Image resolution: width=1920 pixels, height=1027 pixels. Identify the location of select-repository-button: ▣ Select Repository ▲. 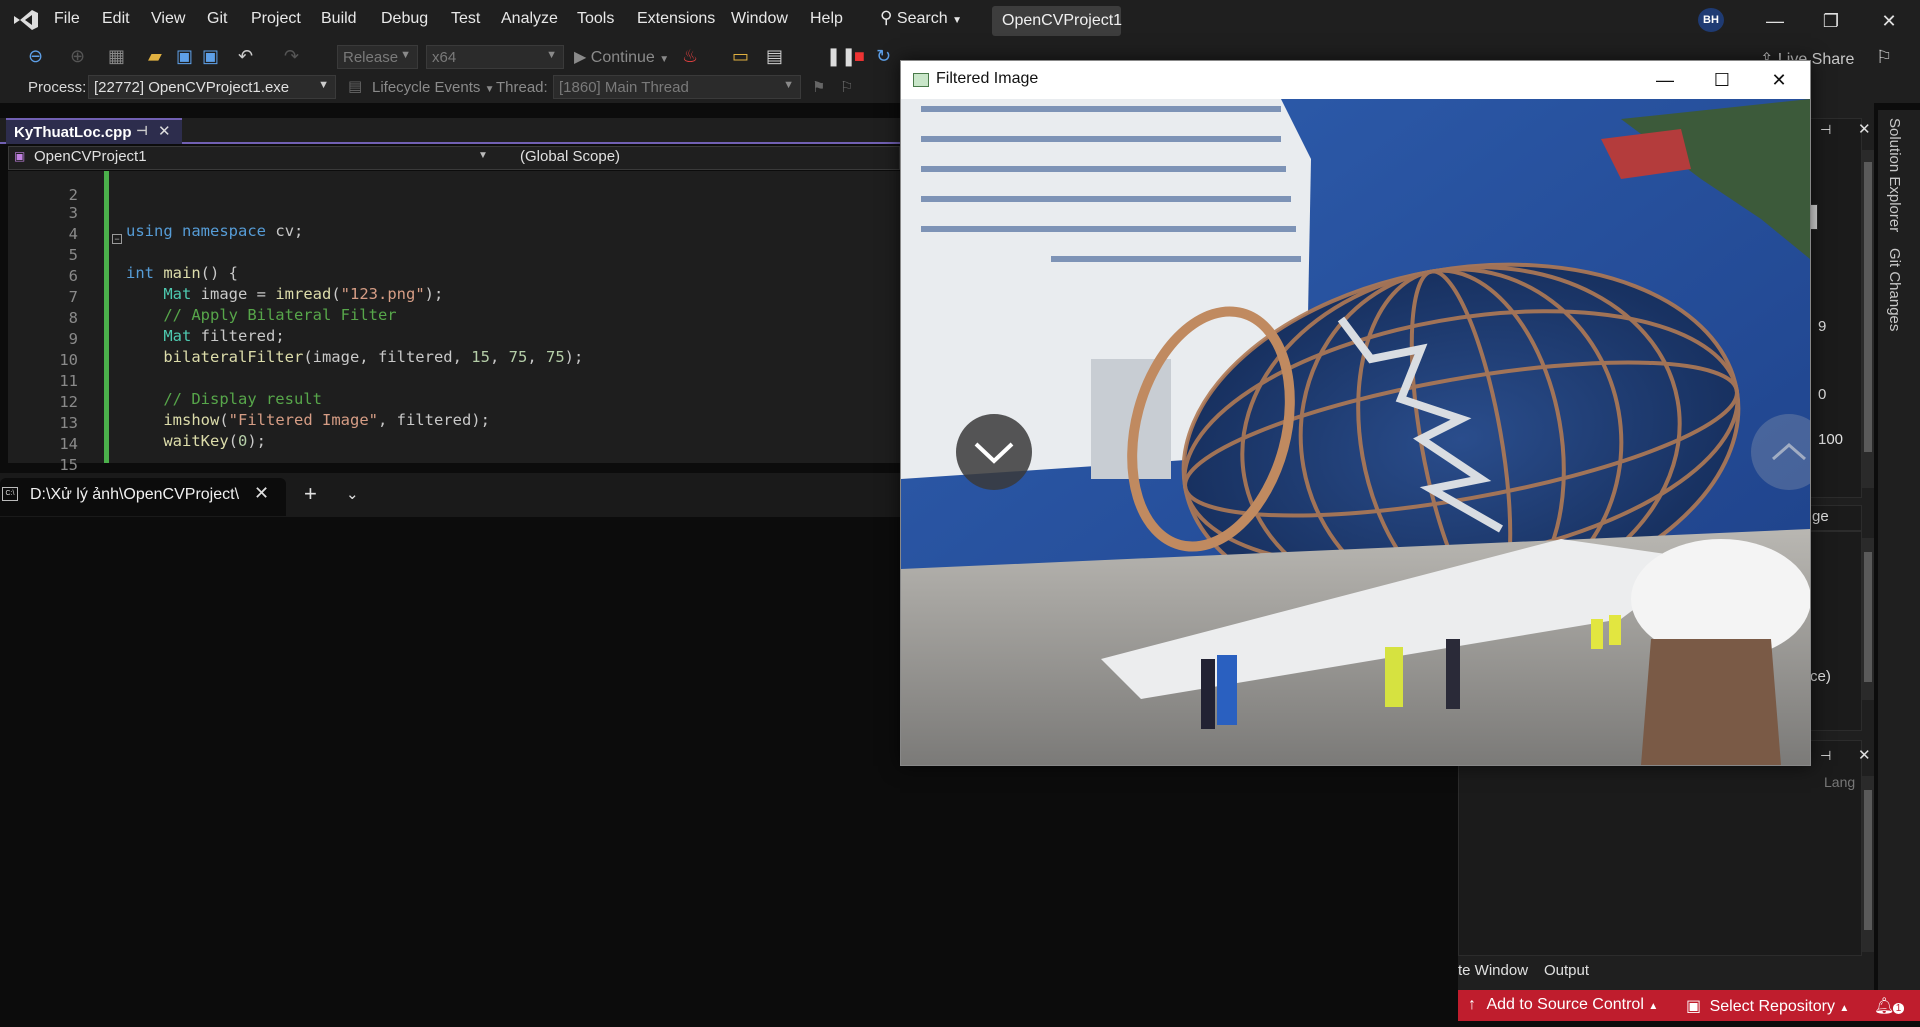
(1767, 1006).